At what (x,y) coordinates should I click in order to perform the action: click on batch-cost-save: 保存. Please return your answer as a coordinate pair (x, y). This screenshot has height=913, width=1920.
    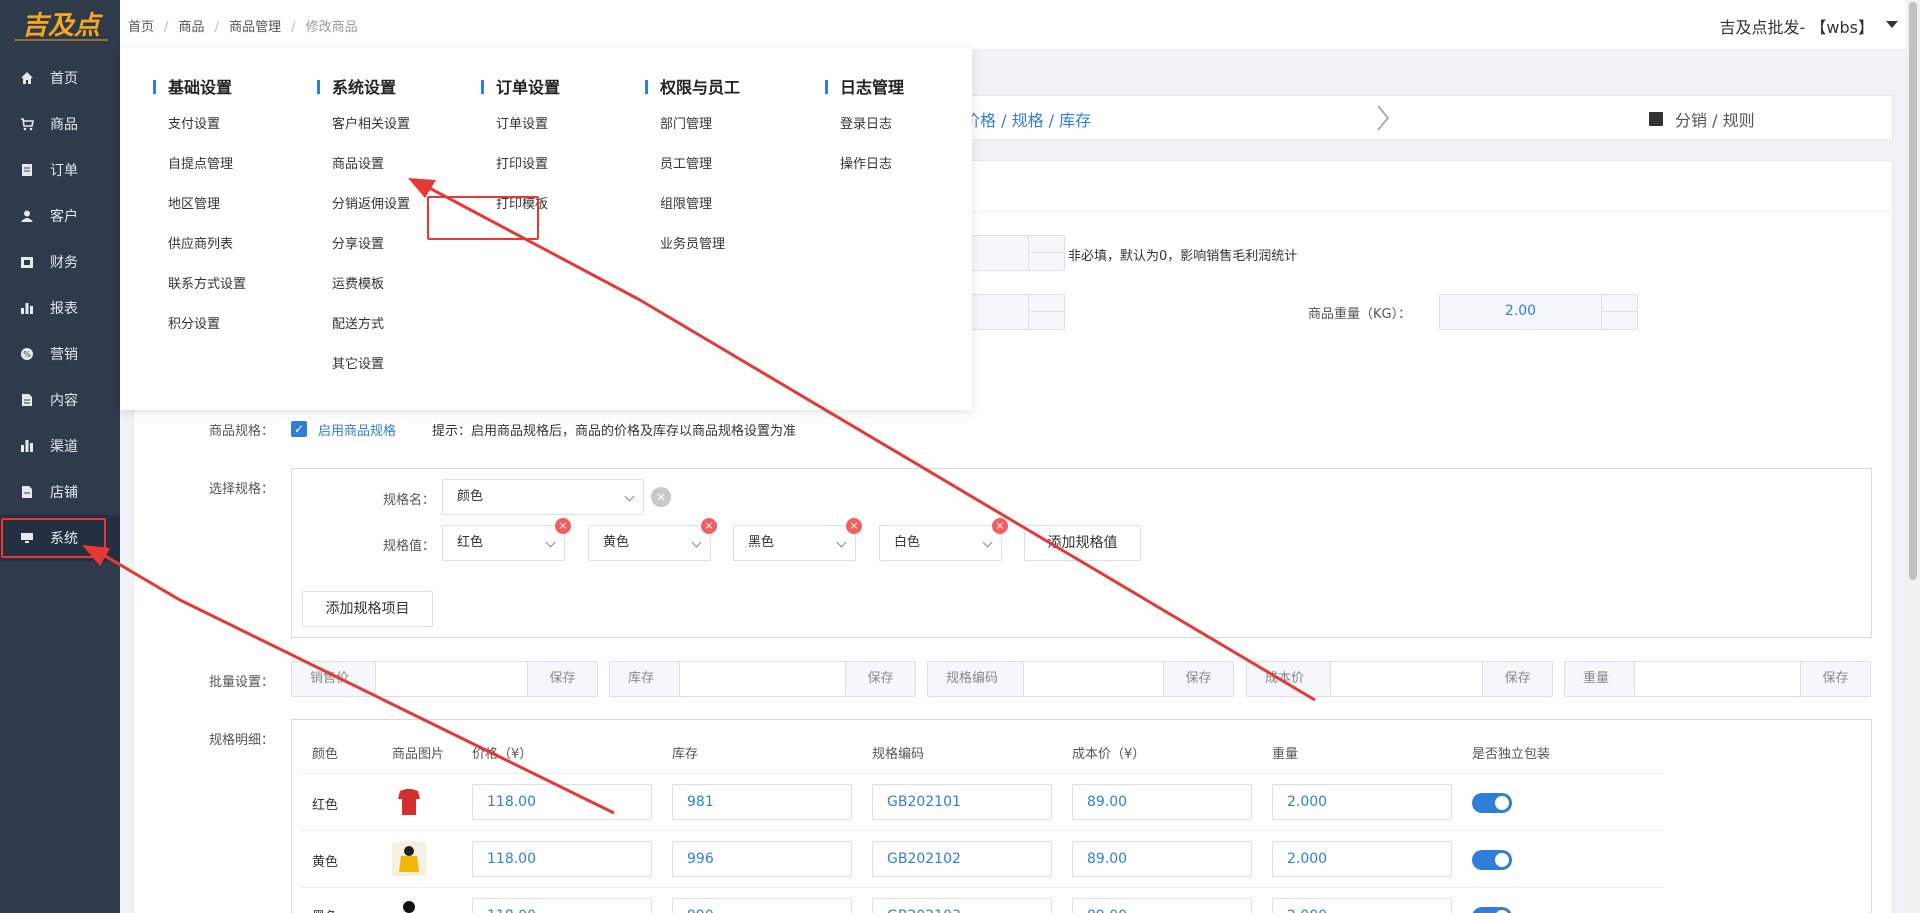
    Looking at the image, I should click on (1517, 679).